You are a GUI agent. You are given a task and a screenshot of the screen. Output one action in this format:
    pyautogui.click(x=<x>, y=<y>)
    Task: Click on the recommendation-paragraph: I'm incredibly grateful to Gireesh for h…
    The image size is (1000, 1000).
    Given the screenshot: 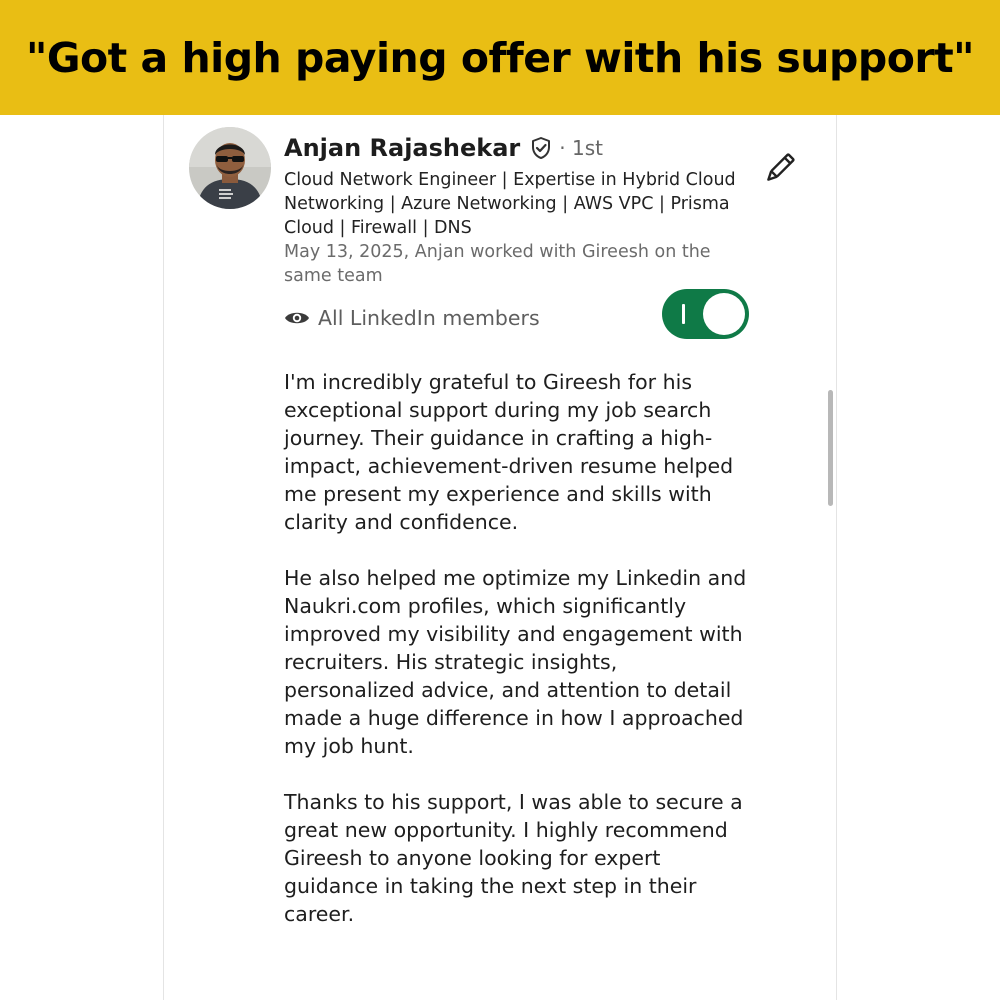 What is the action you would take?
    pyautogui.click(x=509, y=452)
    